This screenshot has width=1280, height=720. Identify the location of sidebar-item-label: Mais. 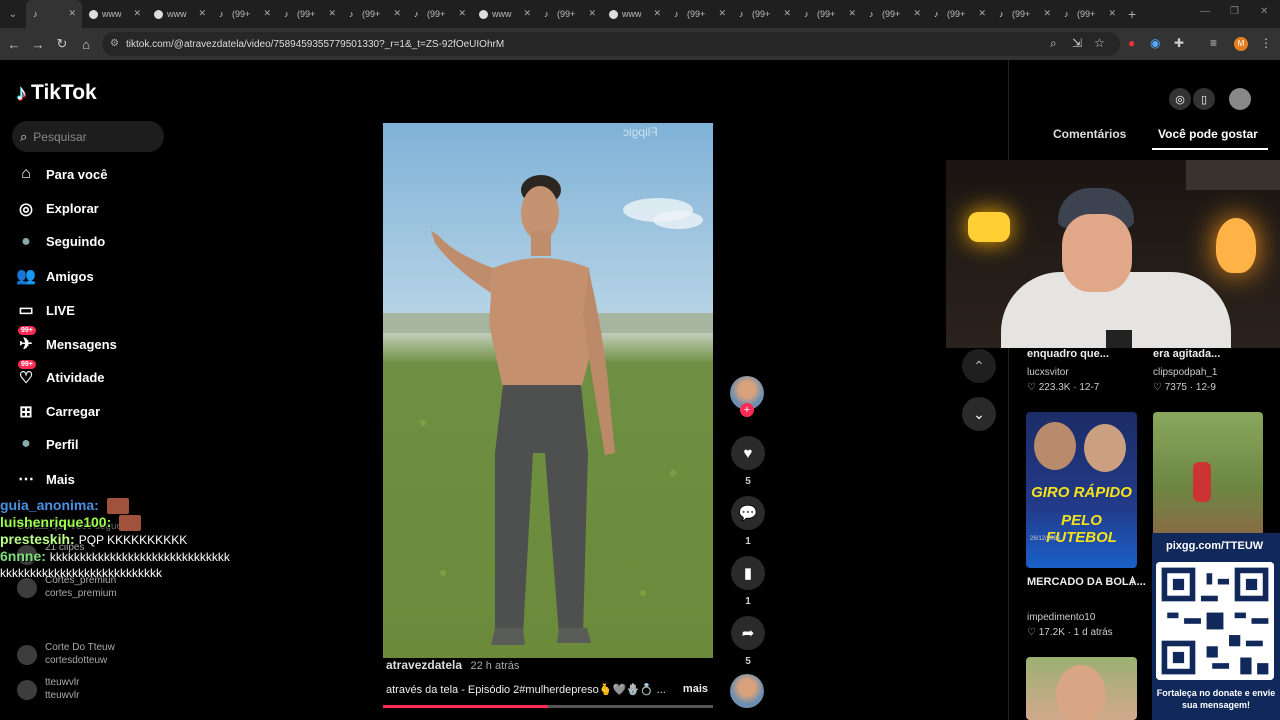
(60, 479).